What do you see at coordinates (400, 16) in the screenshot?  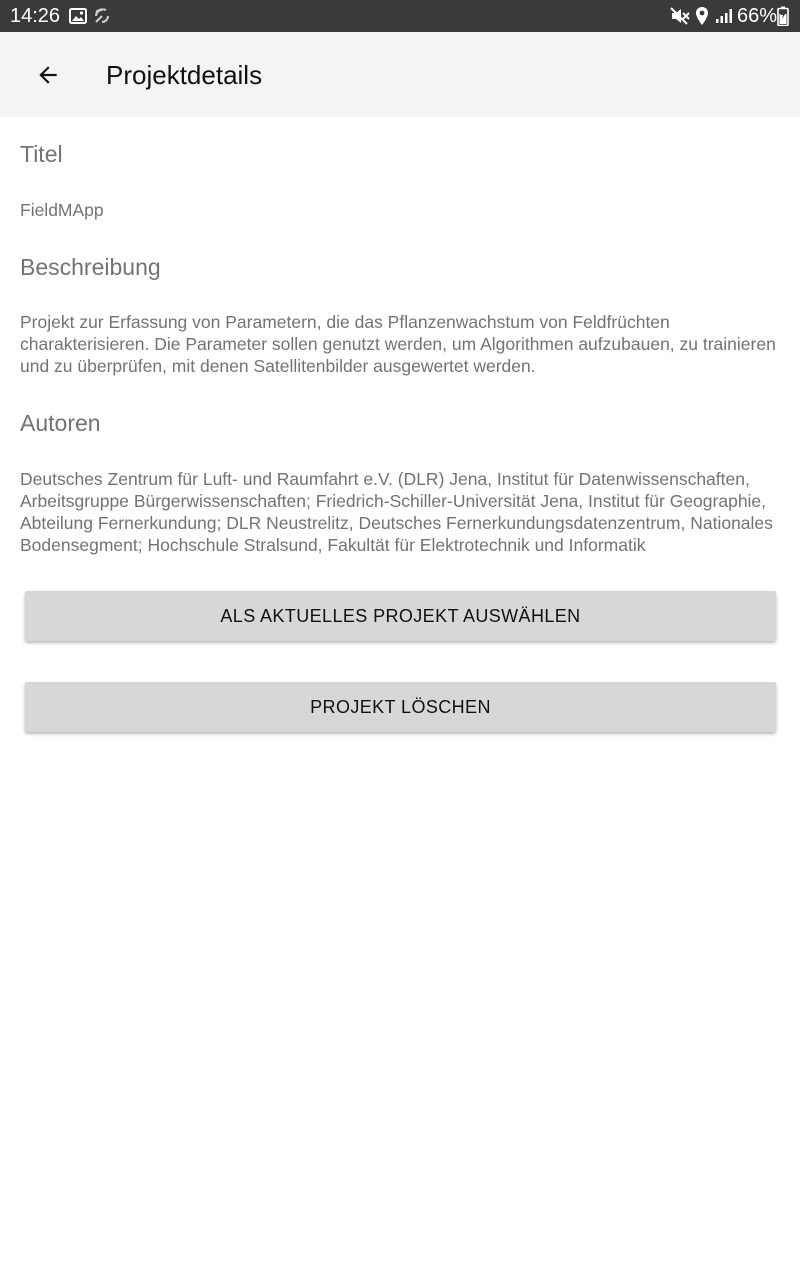 I see `status-bar: 14:26 66%` at bounding box center [400, 16].